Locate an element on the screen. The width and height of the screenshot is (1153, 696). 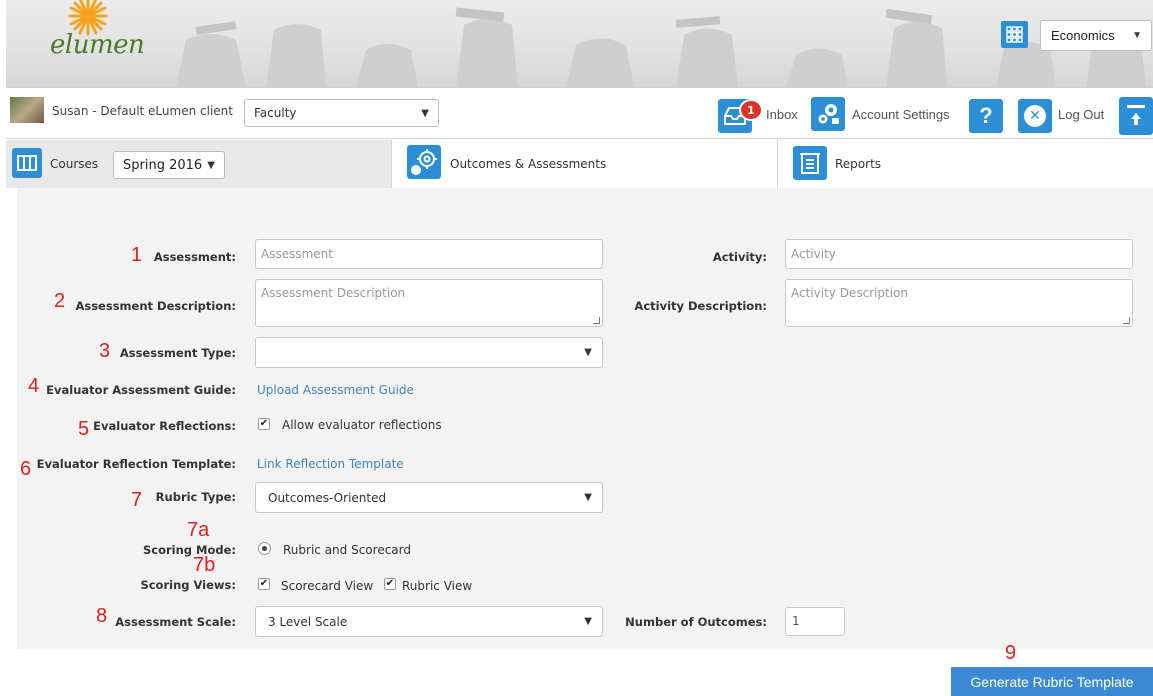
generate-rubric-template-button: Generate Rubric Template is located at coordinates (1052, 681).